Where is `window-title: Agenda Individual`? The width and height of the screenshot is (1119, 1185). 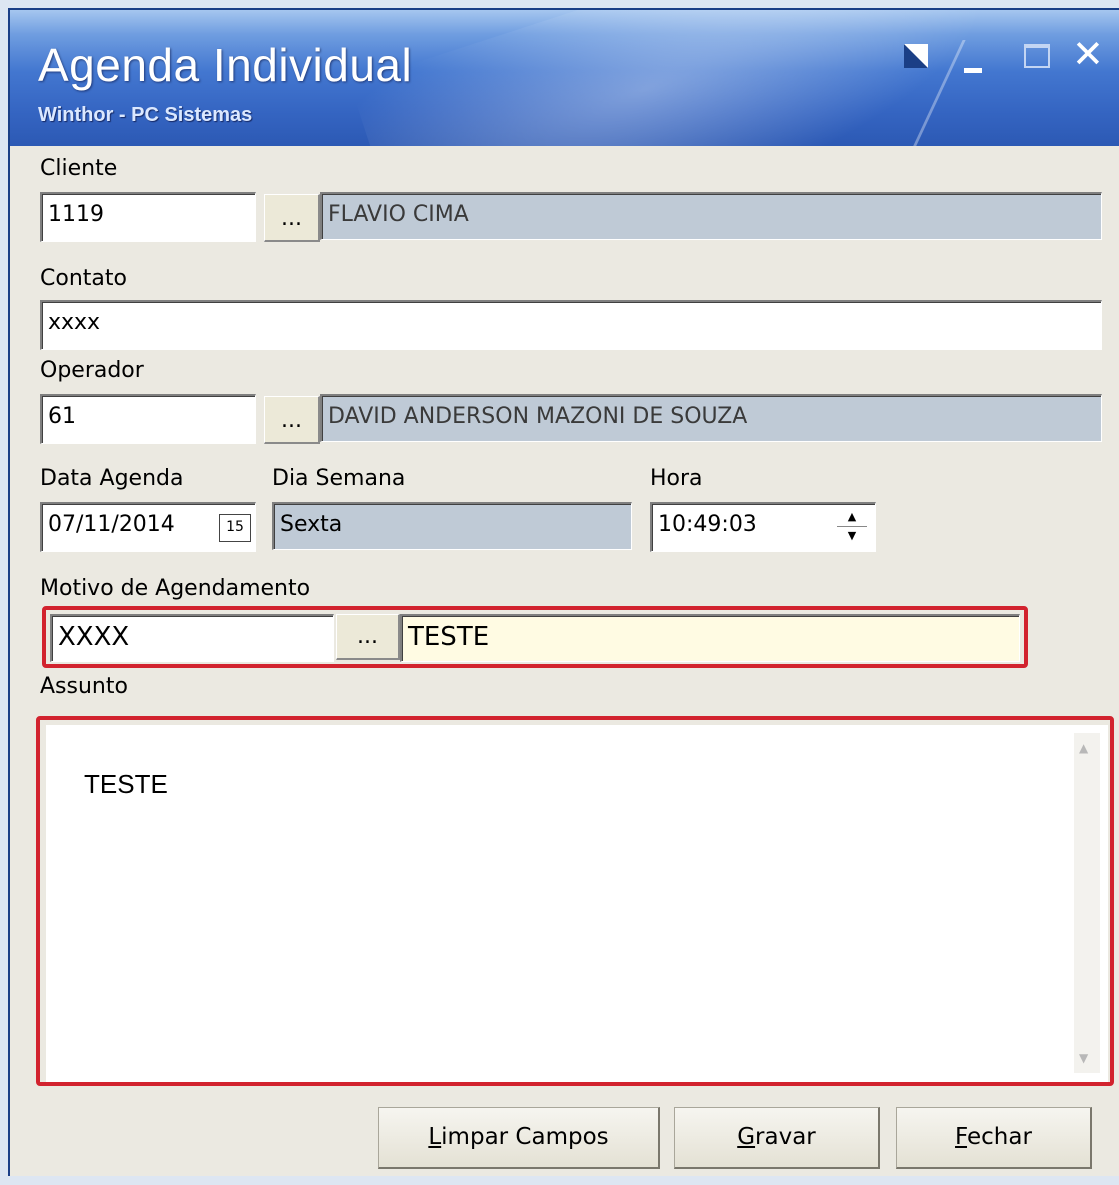
window-title: Agenda Individual is located at coordinates (225, 65).